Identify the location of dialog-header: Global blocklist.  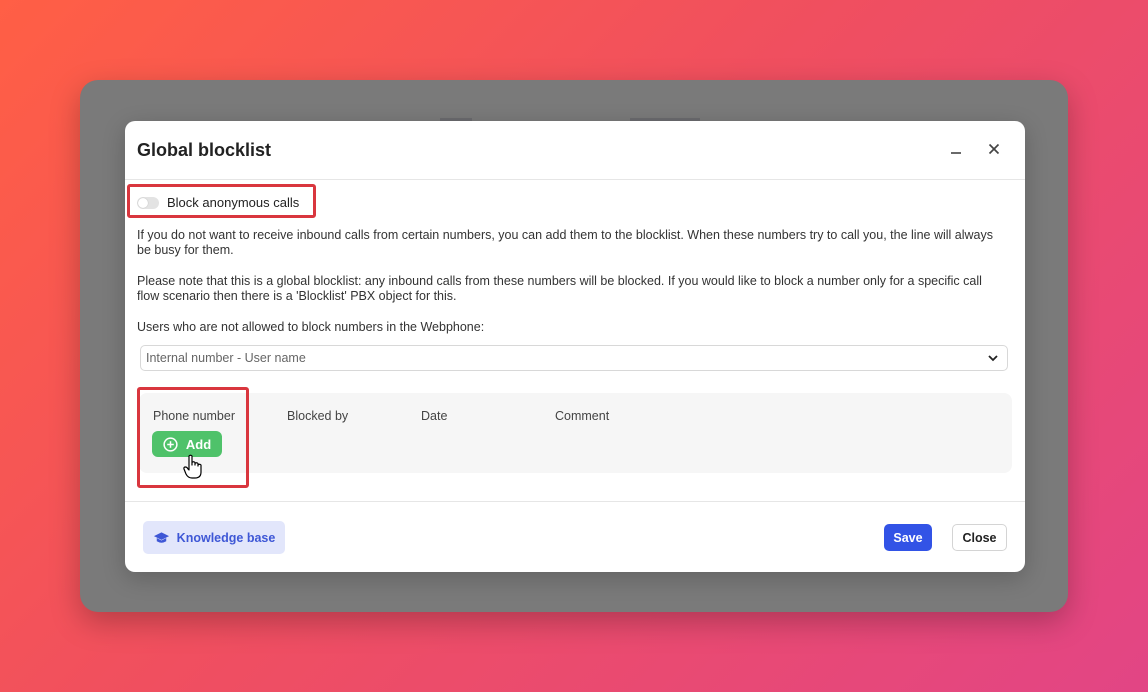
(575, 150).